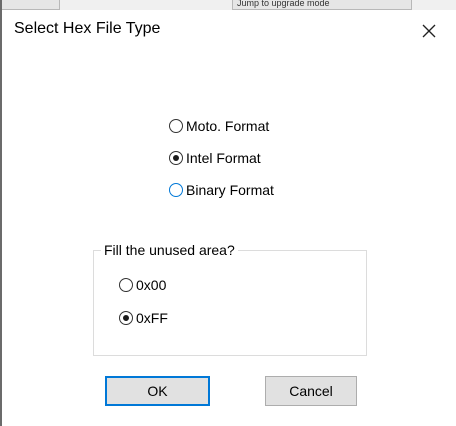 The width and height of the screenshot is (456, 426). What do you see at coordinates (322, 5) in the screenshot?
I see `background-tab: Jump to upgrade mode` at bounding box center [322, 5].